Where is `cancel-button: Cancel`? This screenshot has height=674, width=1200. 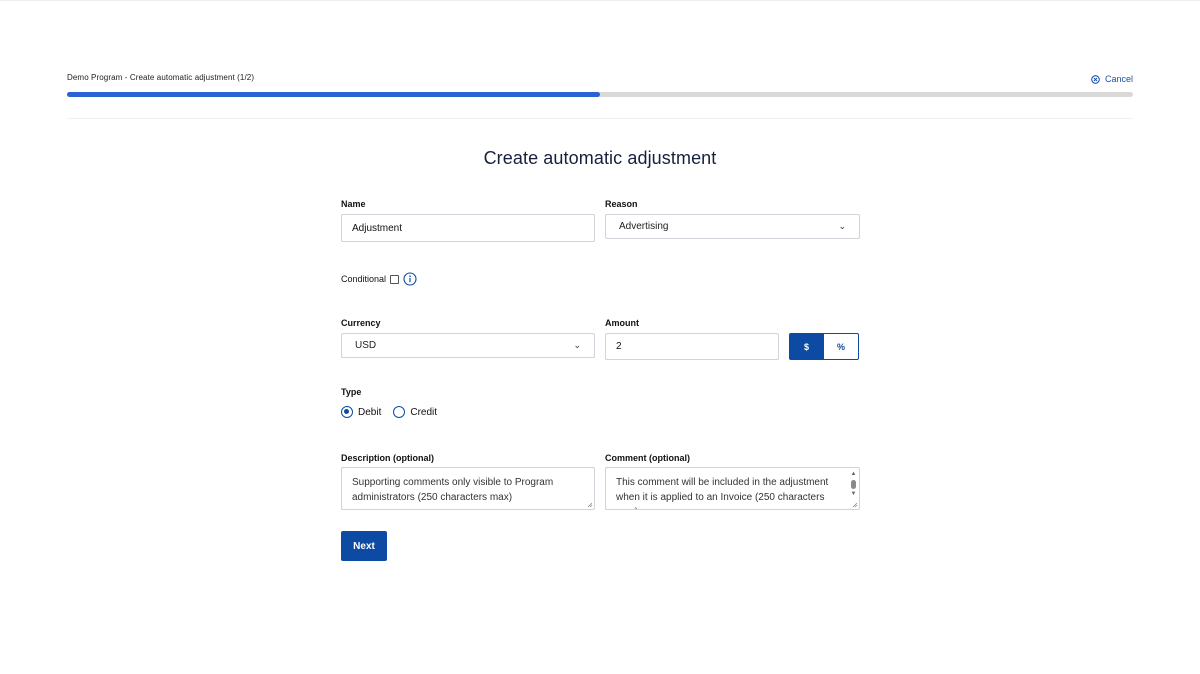 cancel-button: Cancel is located at coordinates (1112, 79).